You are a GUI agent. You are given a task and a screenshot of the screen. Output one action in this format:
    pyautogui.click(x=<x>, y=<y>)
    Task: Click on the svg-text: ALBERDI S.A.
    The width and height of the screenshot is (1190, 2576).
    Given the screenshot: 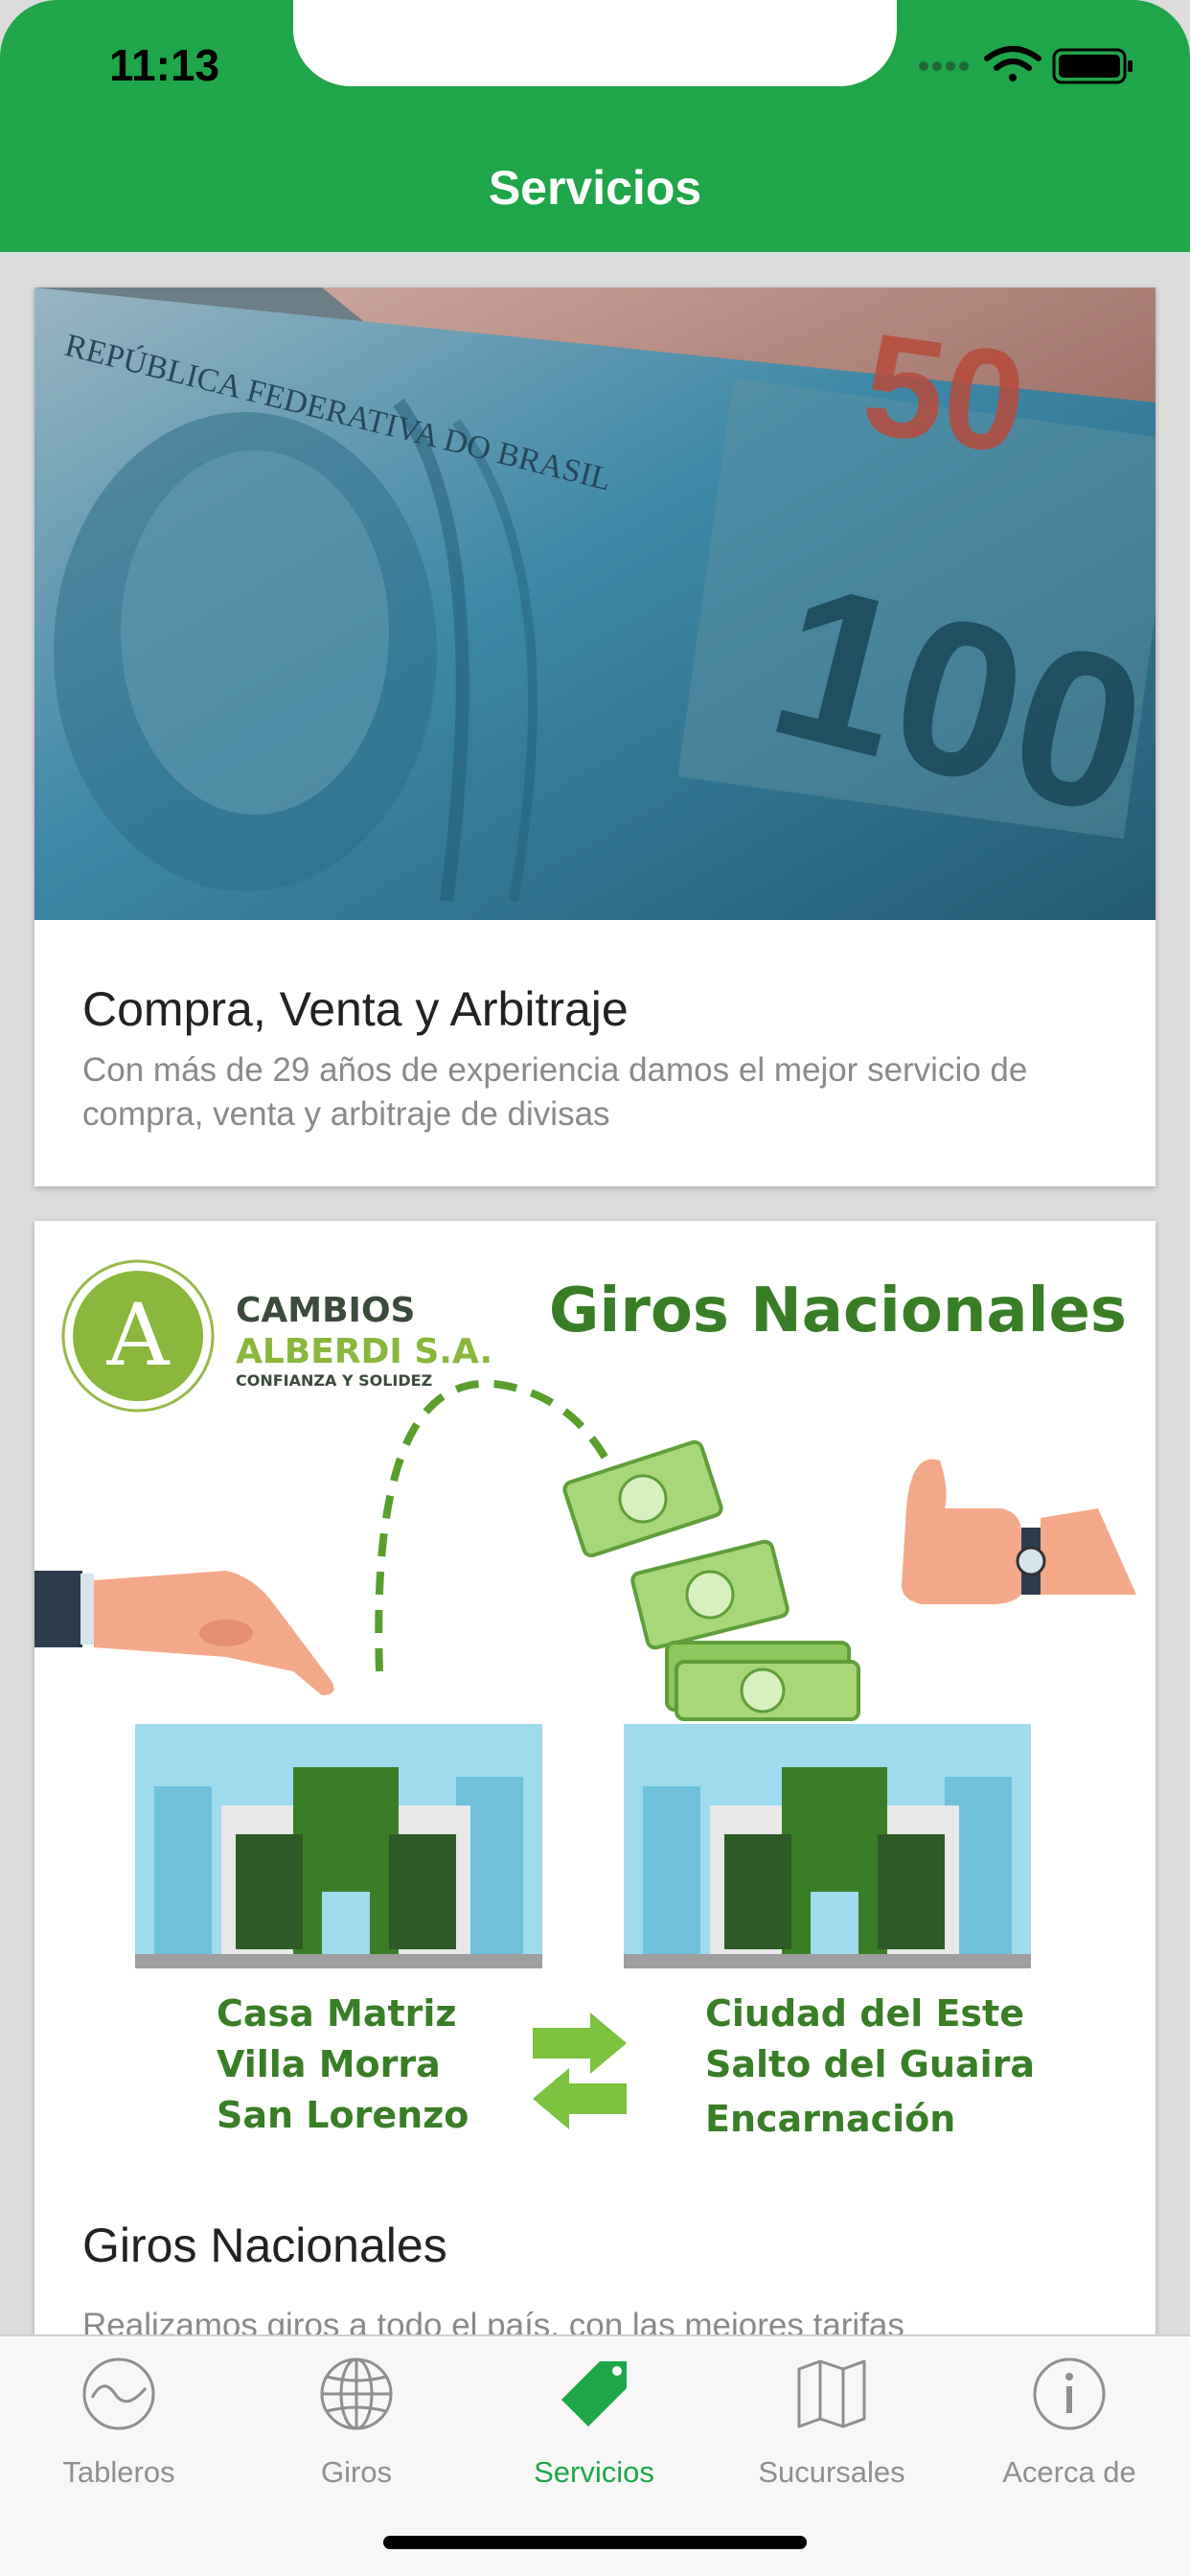 What is the action you would take?
    pyautogui.click(x=364, y=1351)
    